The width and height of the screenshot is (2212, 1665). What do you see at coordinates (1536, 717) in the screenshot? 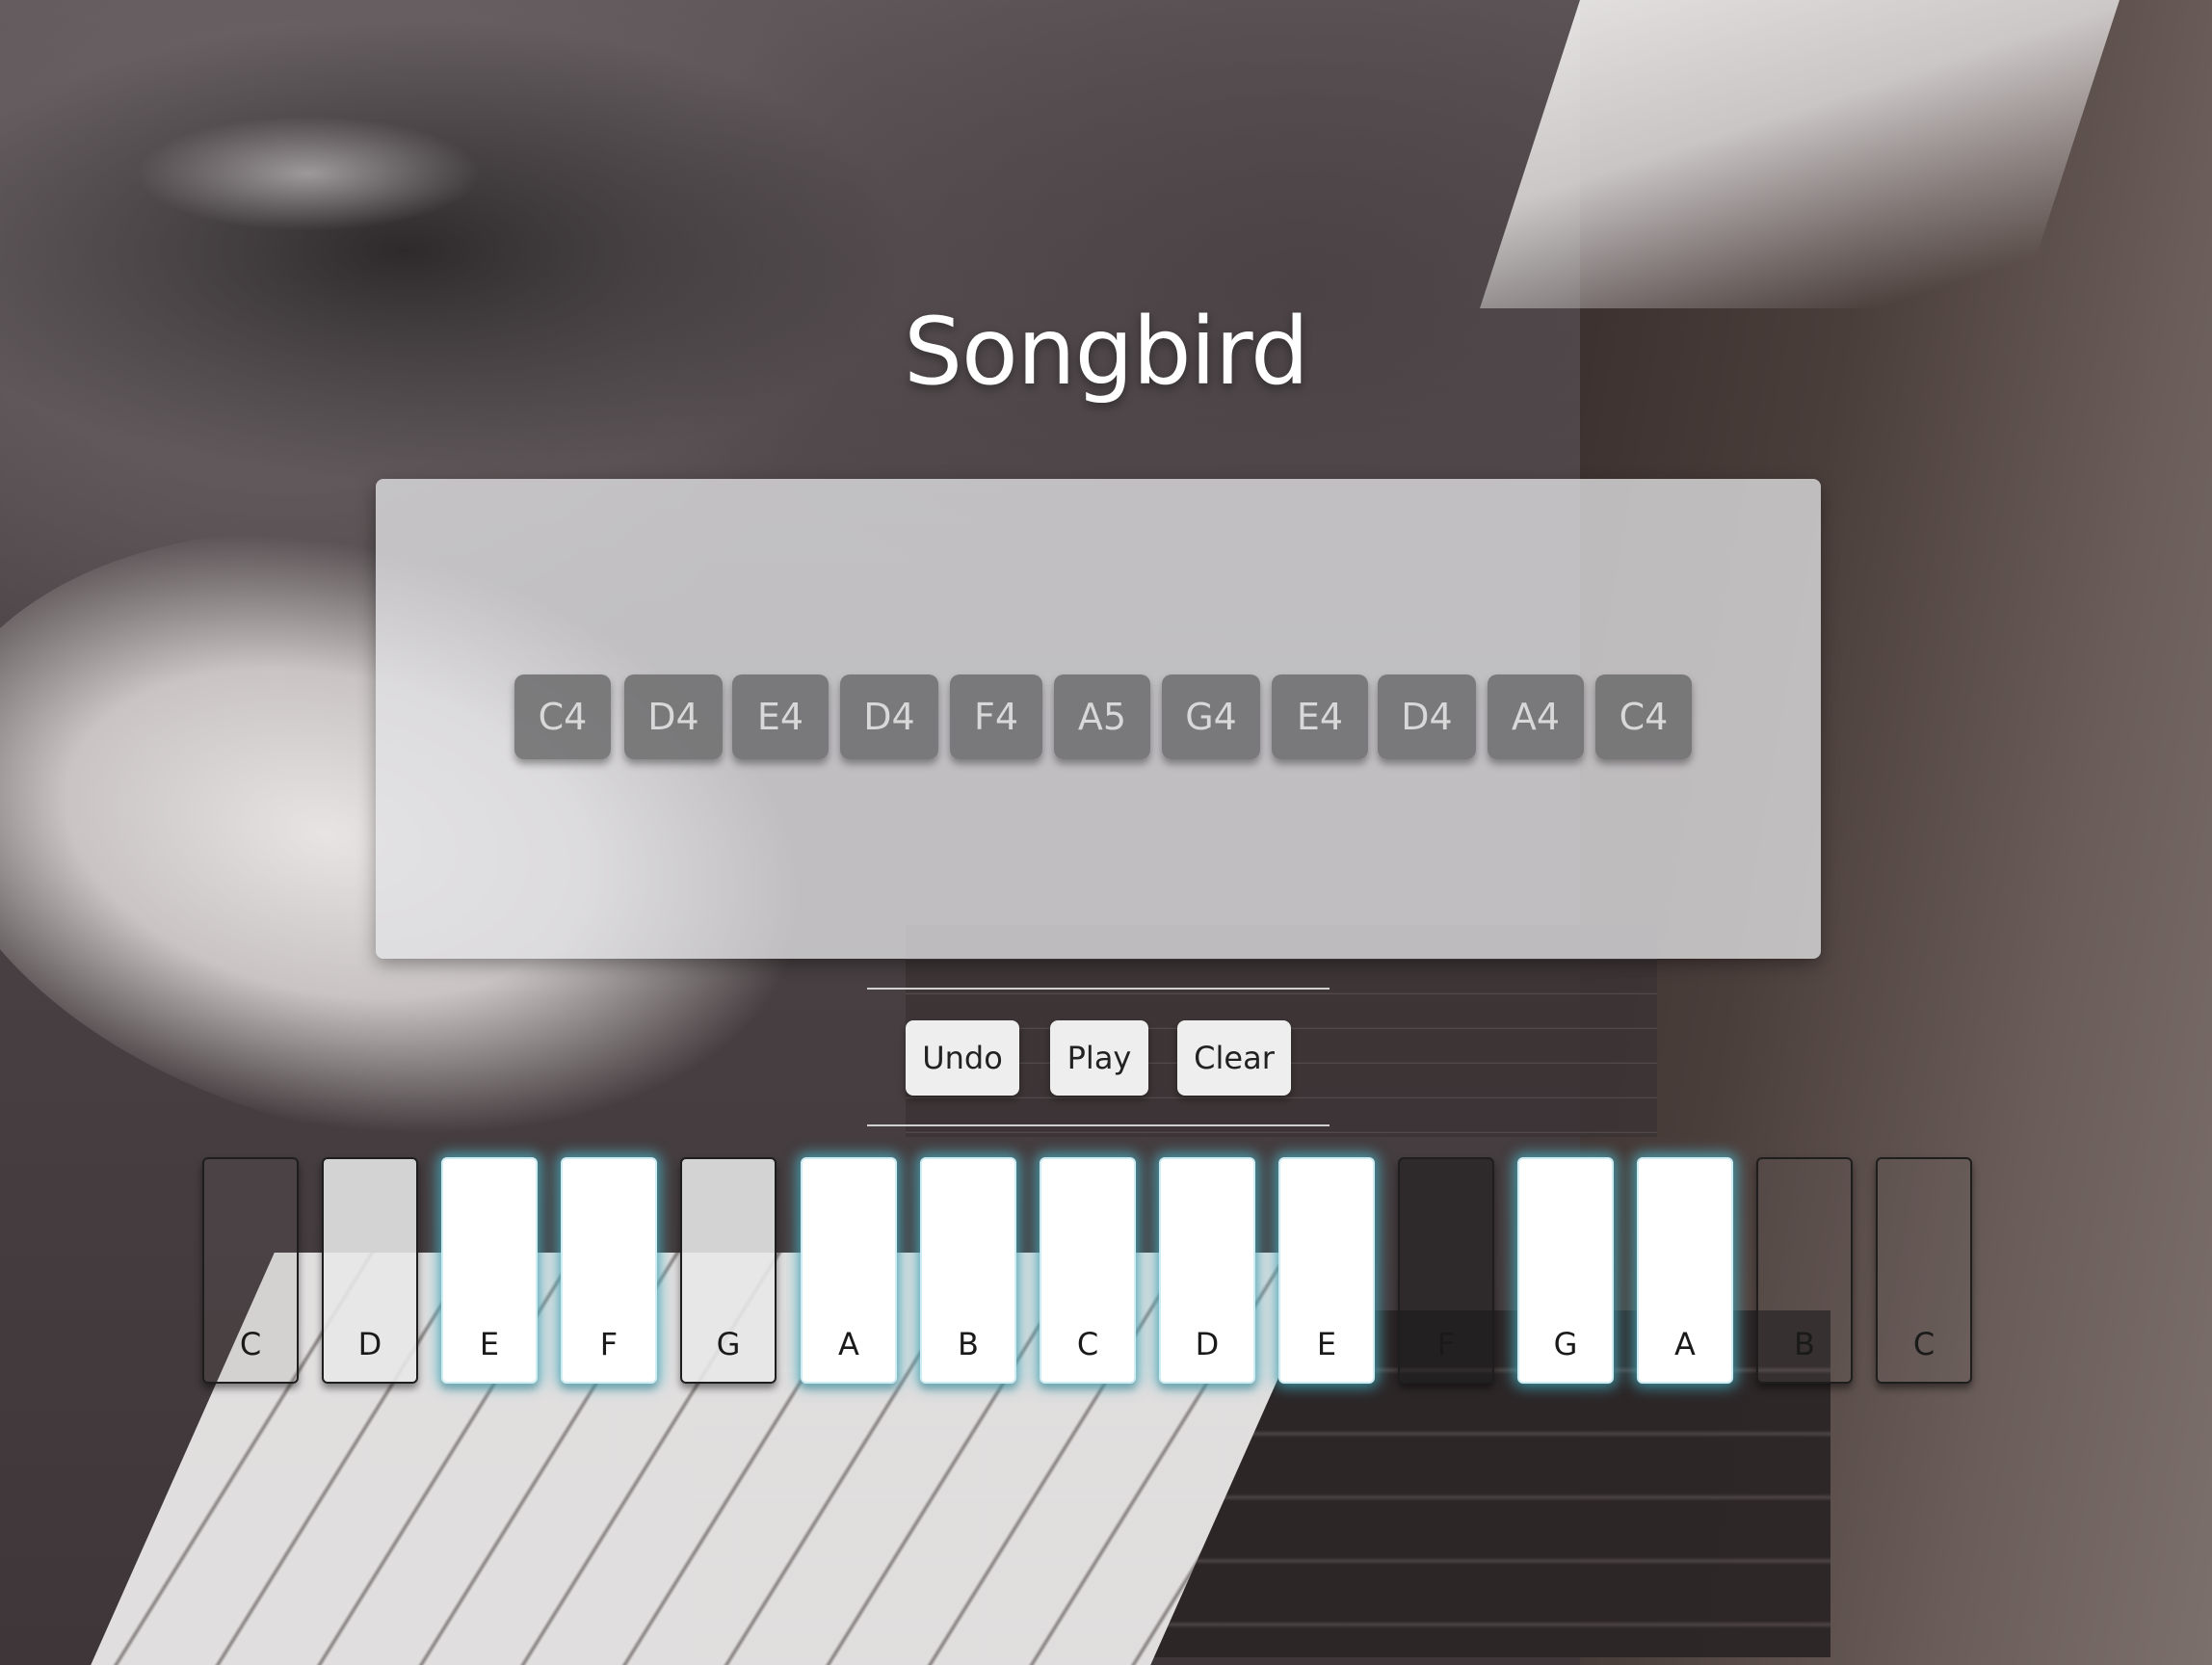
I see `note-chip: A4` at bounding box center [1536, 717].